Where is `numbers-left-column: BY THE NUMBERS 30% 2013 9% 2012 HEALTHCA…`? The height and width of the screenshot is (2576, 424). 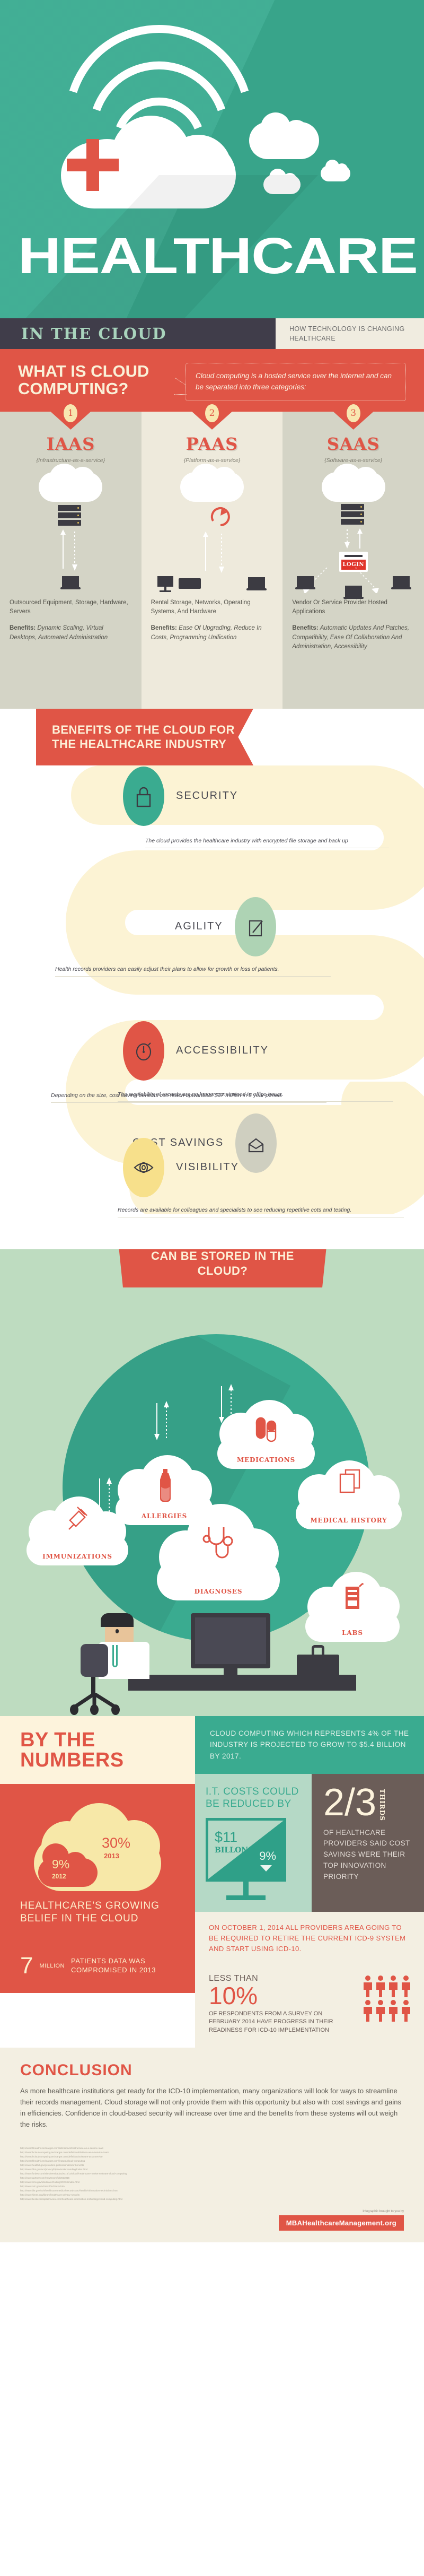 numbers-left-column: BY THE NUMBERS 30% 2013 9% 2012 HEALTHCA… is located at coordinates (98, 1882).